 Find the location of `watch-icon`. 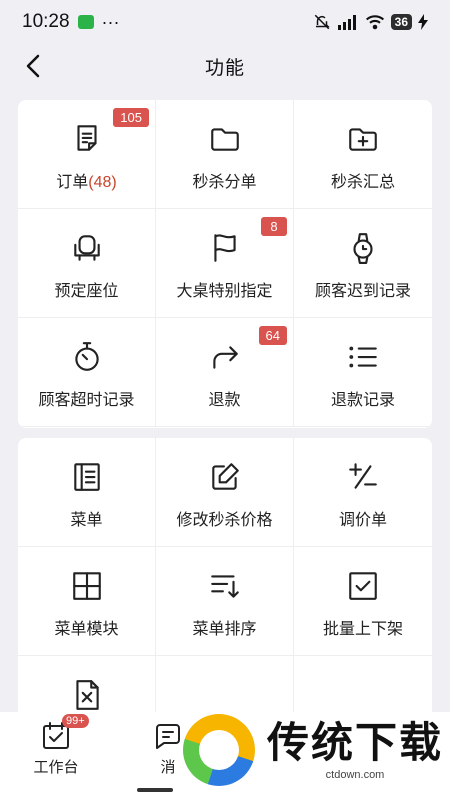

watch-icon is located at coordinates (363, 248).